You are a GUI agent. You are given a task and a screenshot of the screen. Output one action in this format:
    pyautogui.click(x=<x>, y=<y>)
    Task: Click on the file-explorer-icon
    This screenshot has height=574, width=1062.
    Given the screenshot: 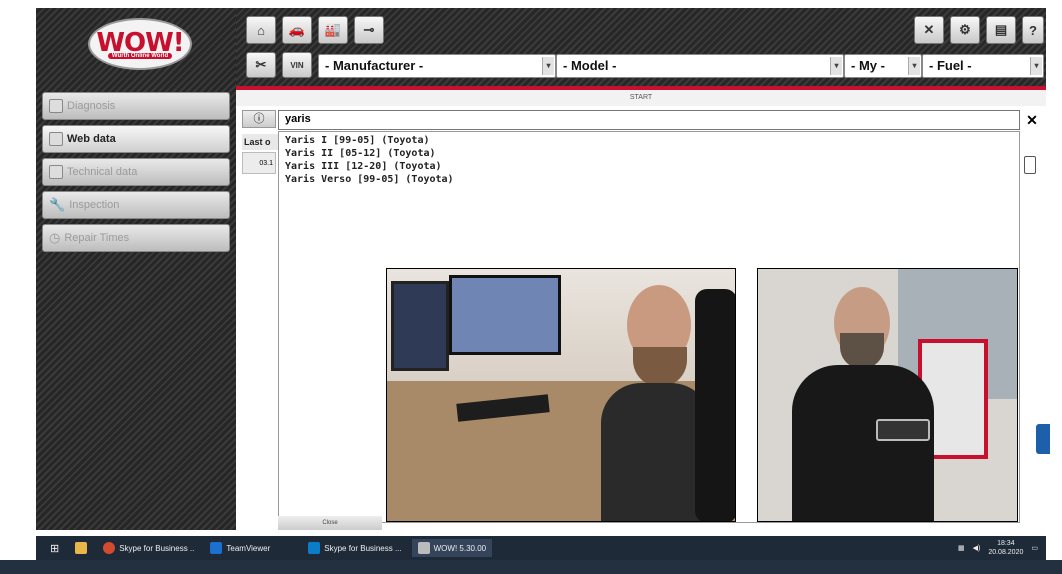 What is the action you would take?
    pyautogui.click(x=81, y=548)
    